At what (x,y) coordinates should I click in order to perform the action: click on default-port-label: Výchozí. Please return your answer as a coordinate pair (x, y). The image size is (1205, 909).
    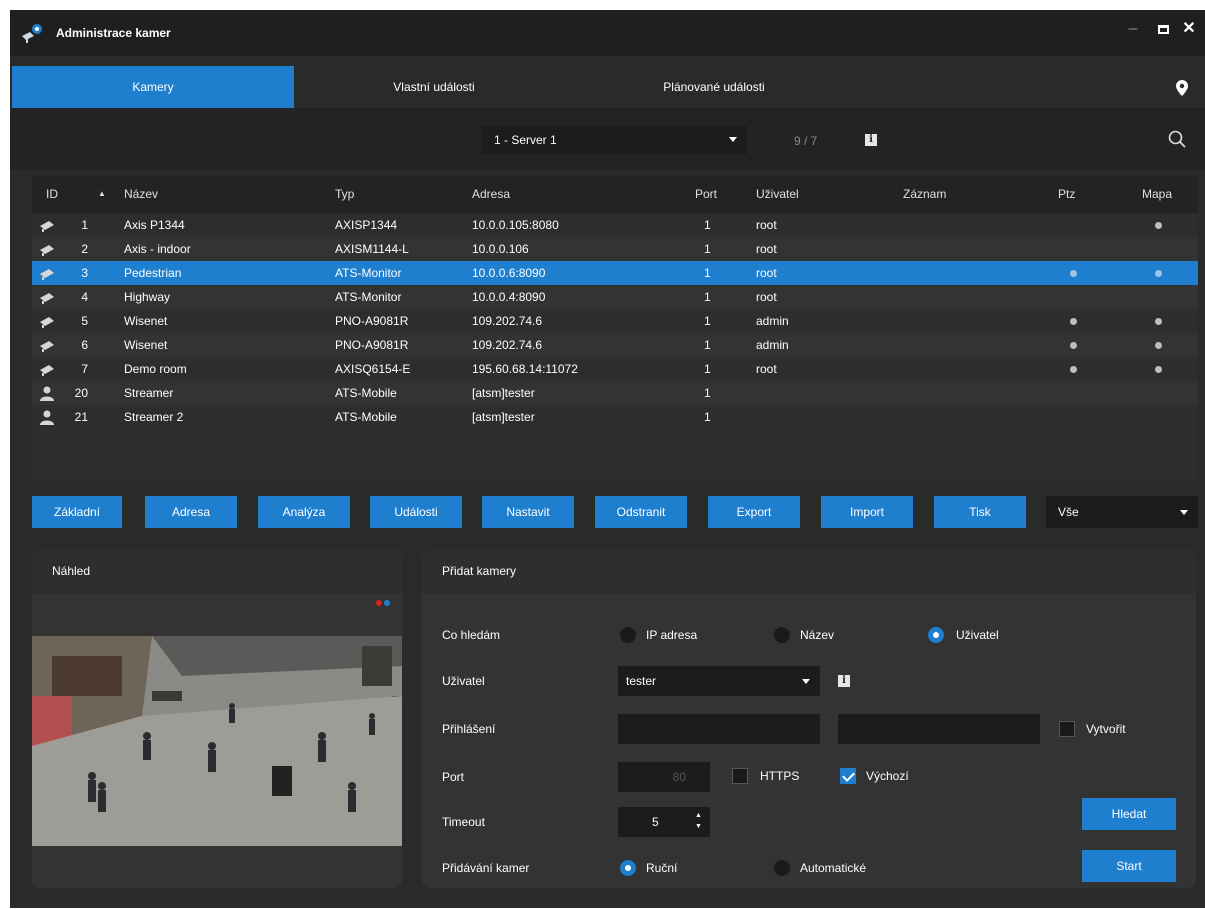
    Looking at the image, I should click on (887, 776).